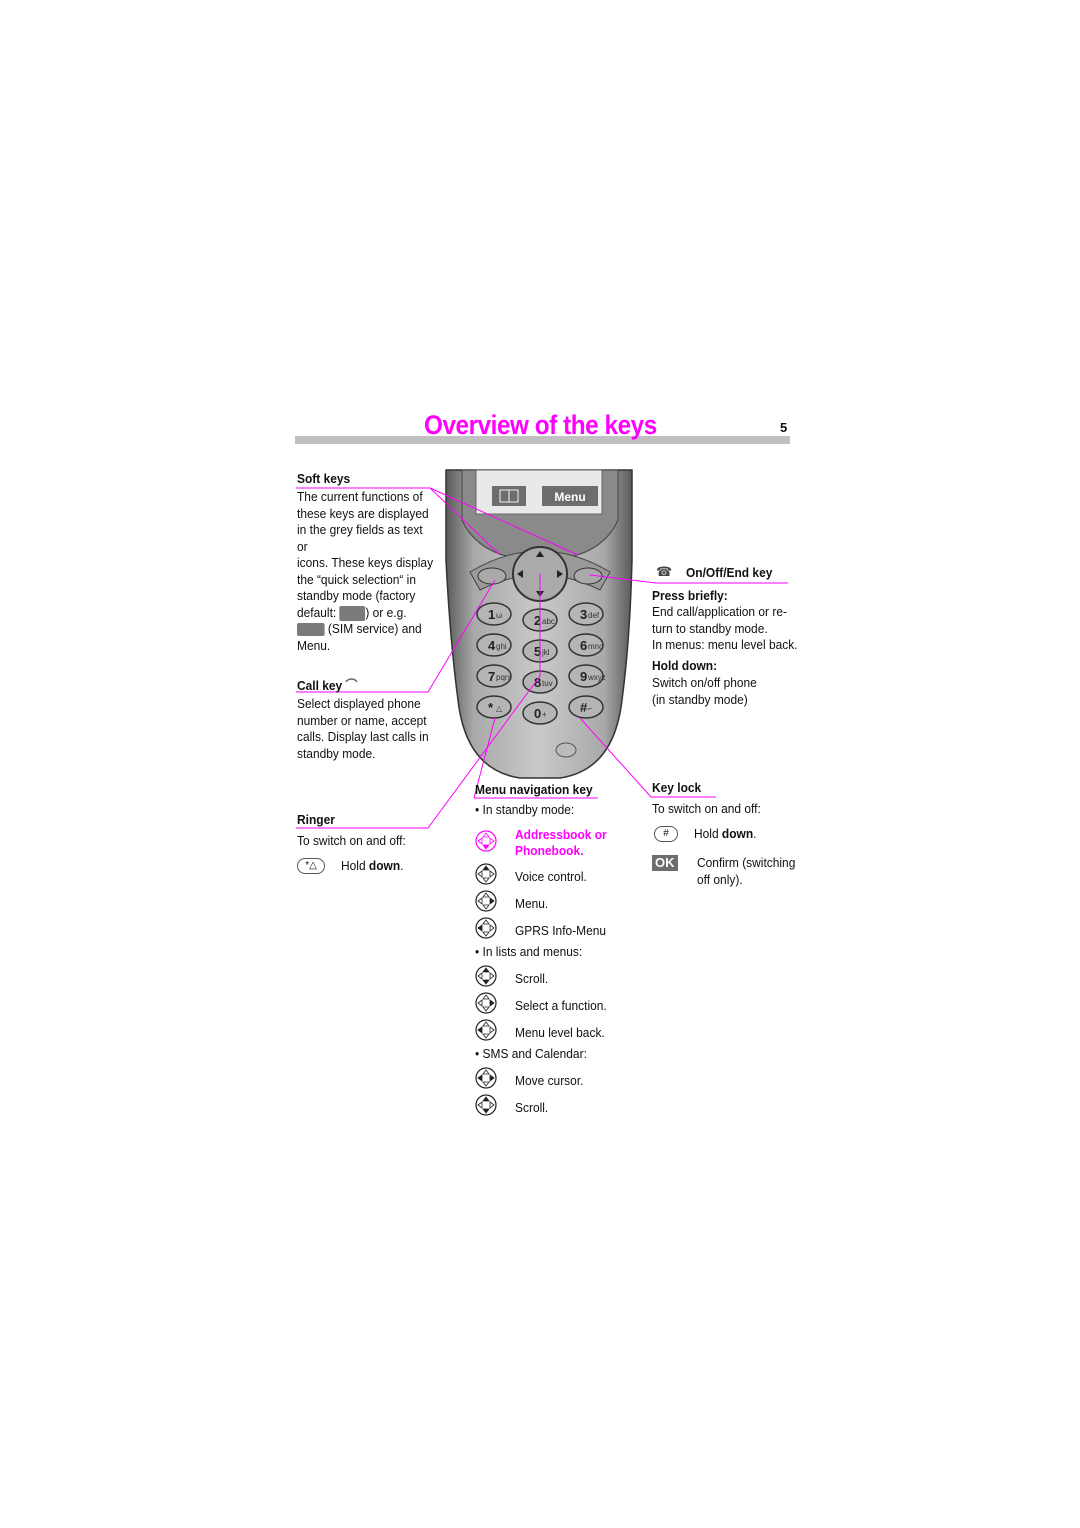 Image resolution: width=1080 pixels, height=1528 pixels. What do you see at coordinates (549, 1080) in the screenshot?
I see `nav-item-label: Move cursor.` at bounding box center [549, 1080].